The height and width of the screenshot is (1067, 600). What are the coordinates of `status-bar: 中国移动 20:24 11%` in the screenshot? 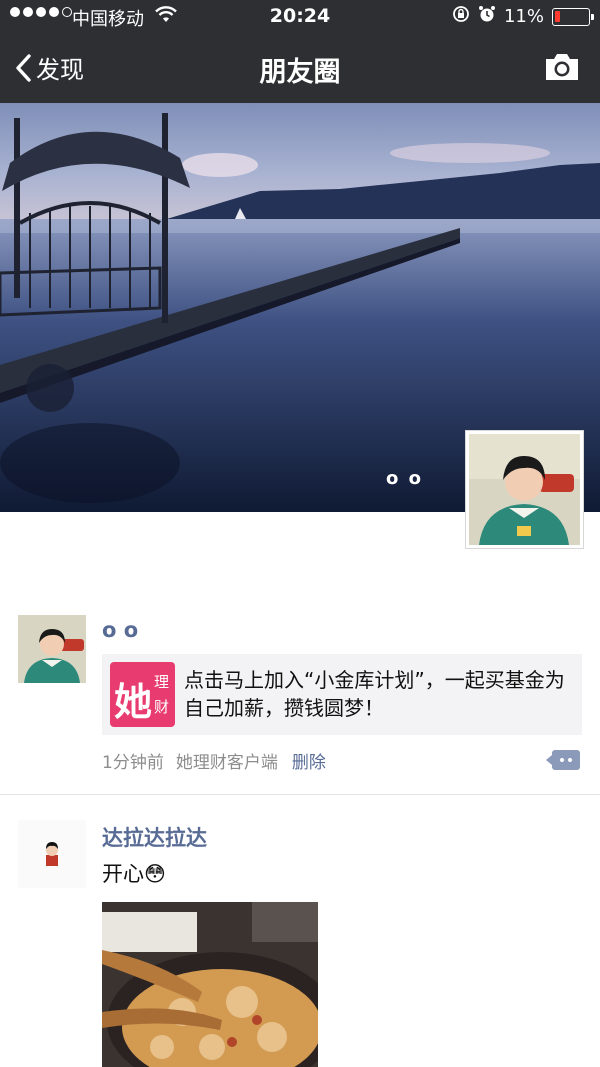 It's located at (300, 17).